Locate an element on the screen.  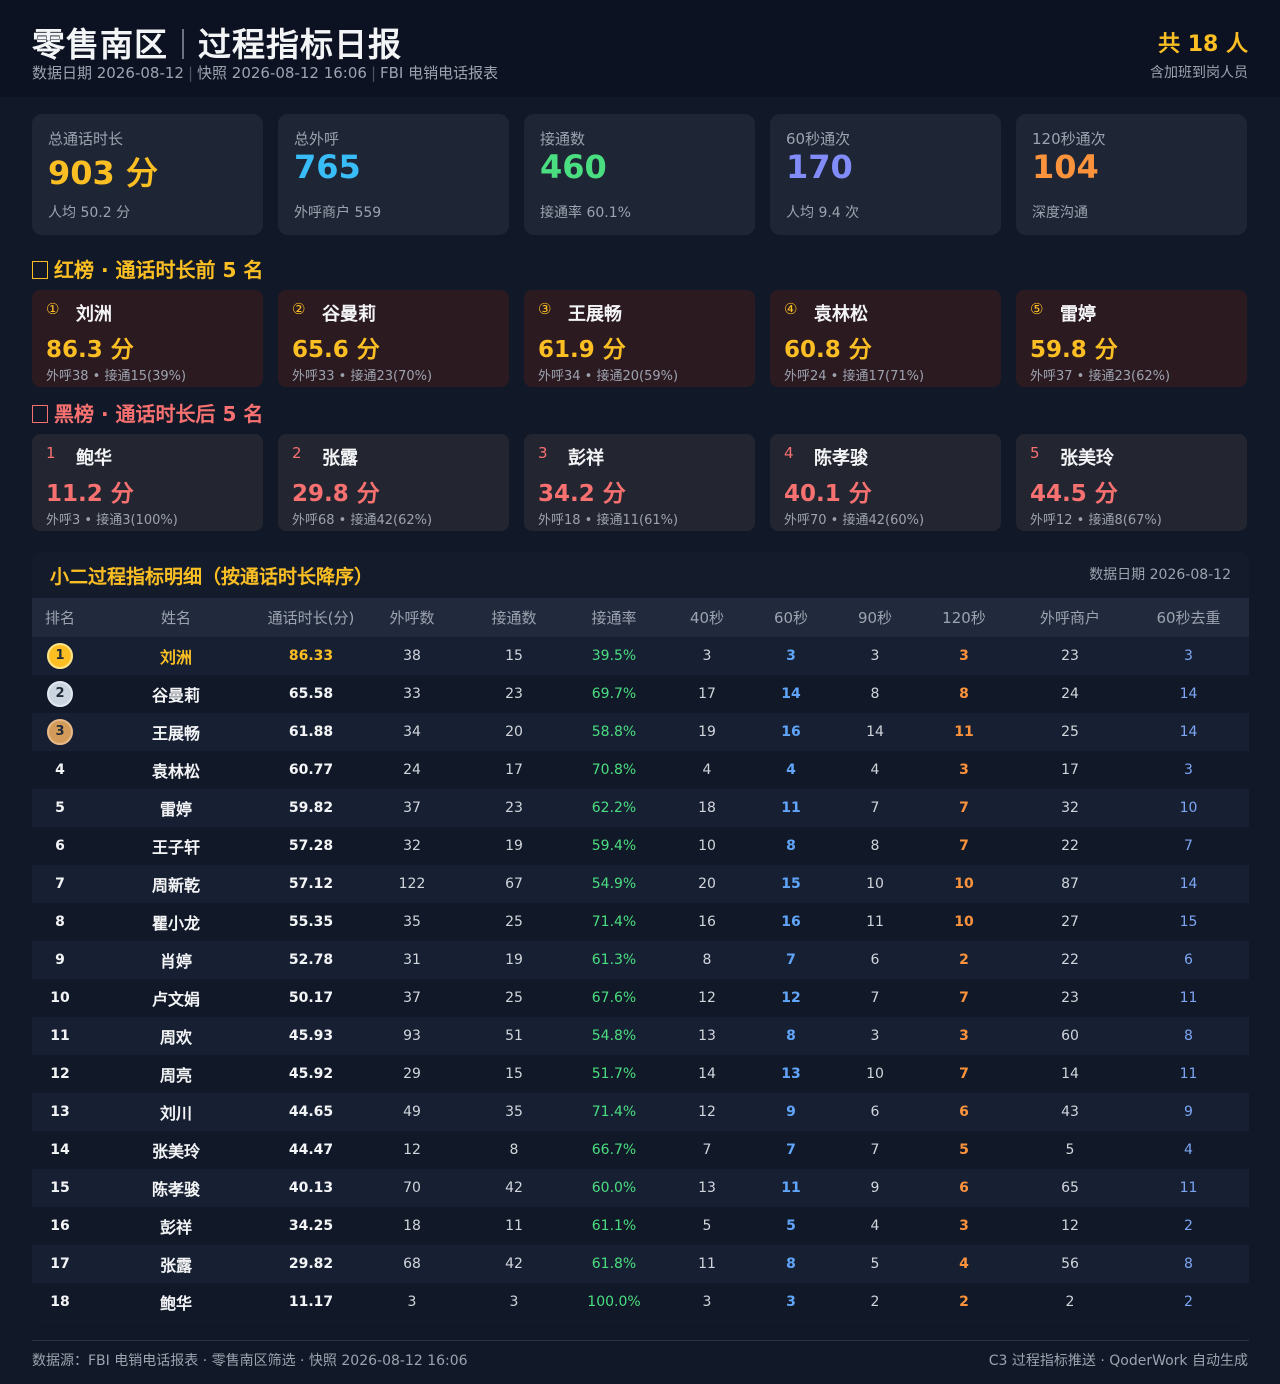
duration-cell: 44.65 is located at coordinates (311, 1112).